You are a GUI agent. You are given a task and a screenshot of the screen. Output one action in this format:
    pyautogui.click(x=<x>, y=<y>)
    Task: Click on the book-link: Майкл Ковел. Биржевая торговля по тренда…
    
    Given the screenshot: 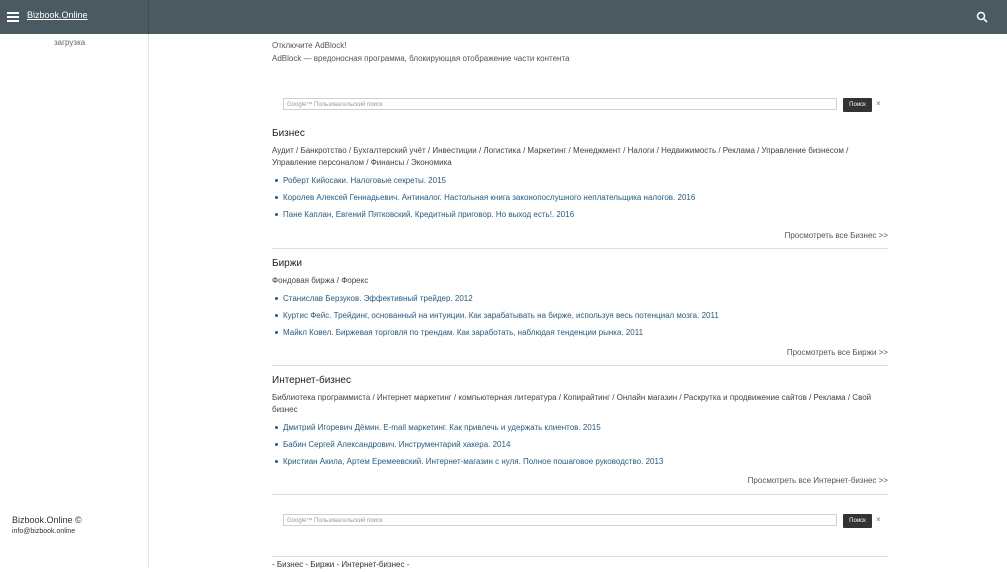 What is the action you would take?
    pyautogui.click(x=463, y=332)
    